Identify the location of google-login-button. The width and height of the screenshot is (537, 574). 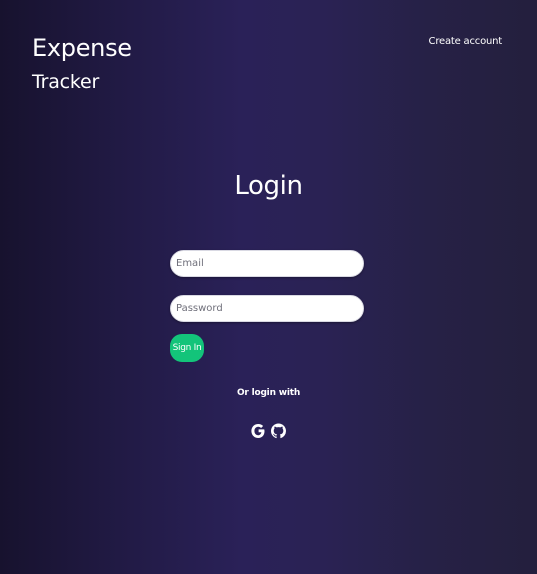
(258, 431).